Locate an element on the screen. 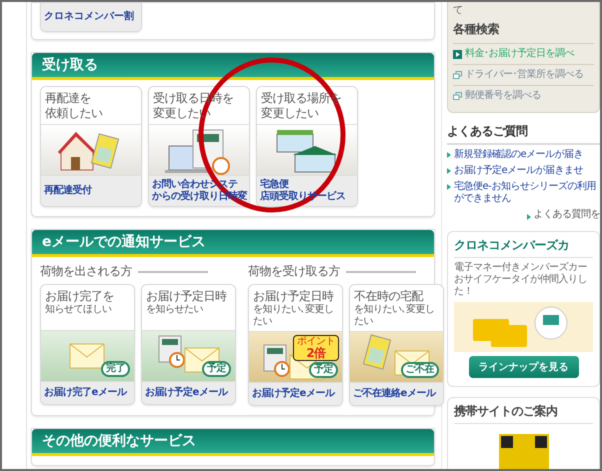 The image size is (602, 471). card-title: 受け取る場所を is located at coordinates (301, 98).